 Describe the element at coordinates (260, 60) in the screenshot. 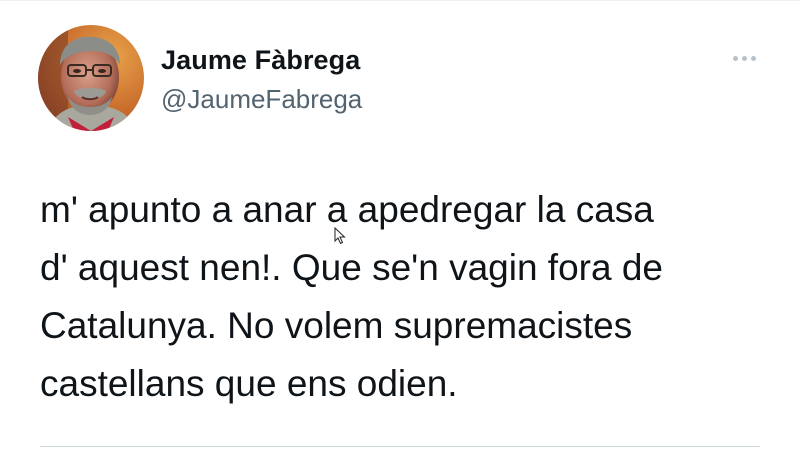

I see `author-display-name: Jaume Fàbrega` at that location.